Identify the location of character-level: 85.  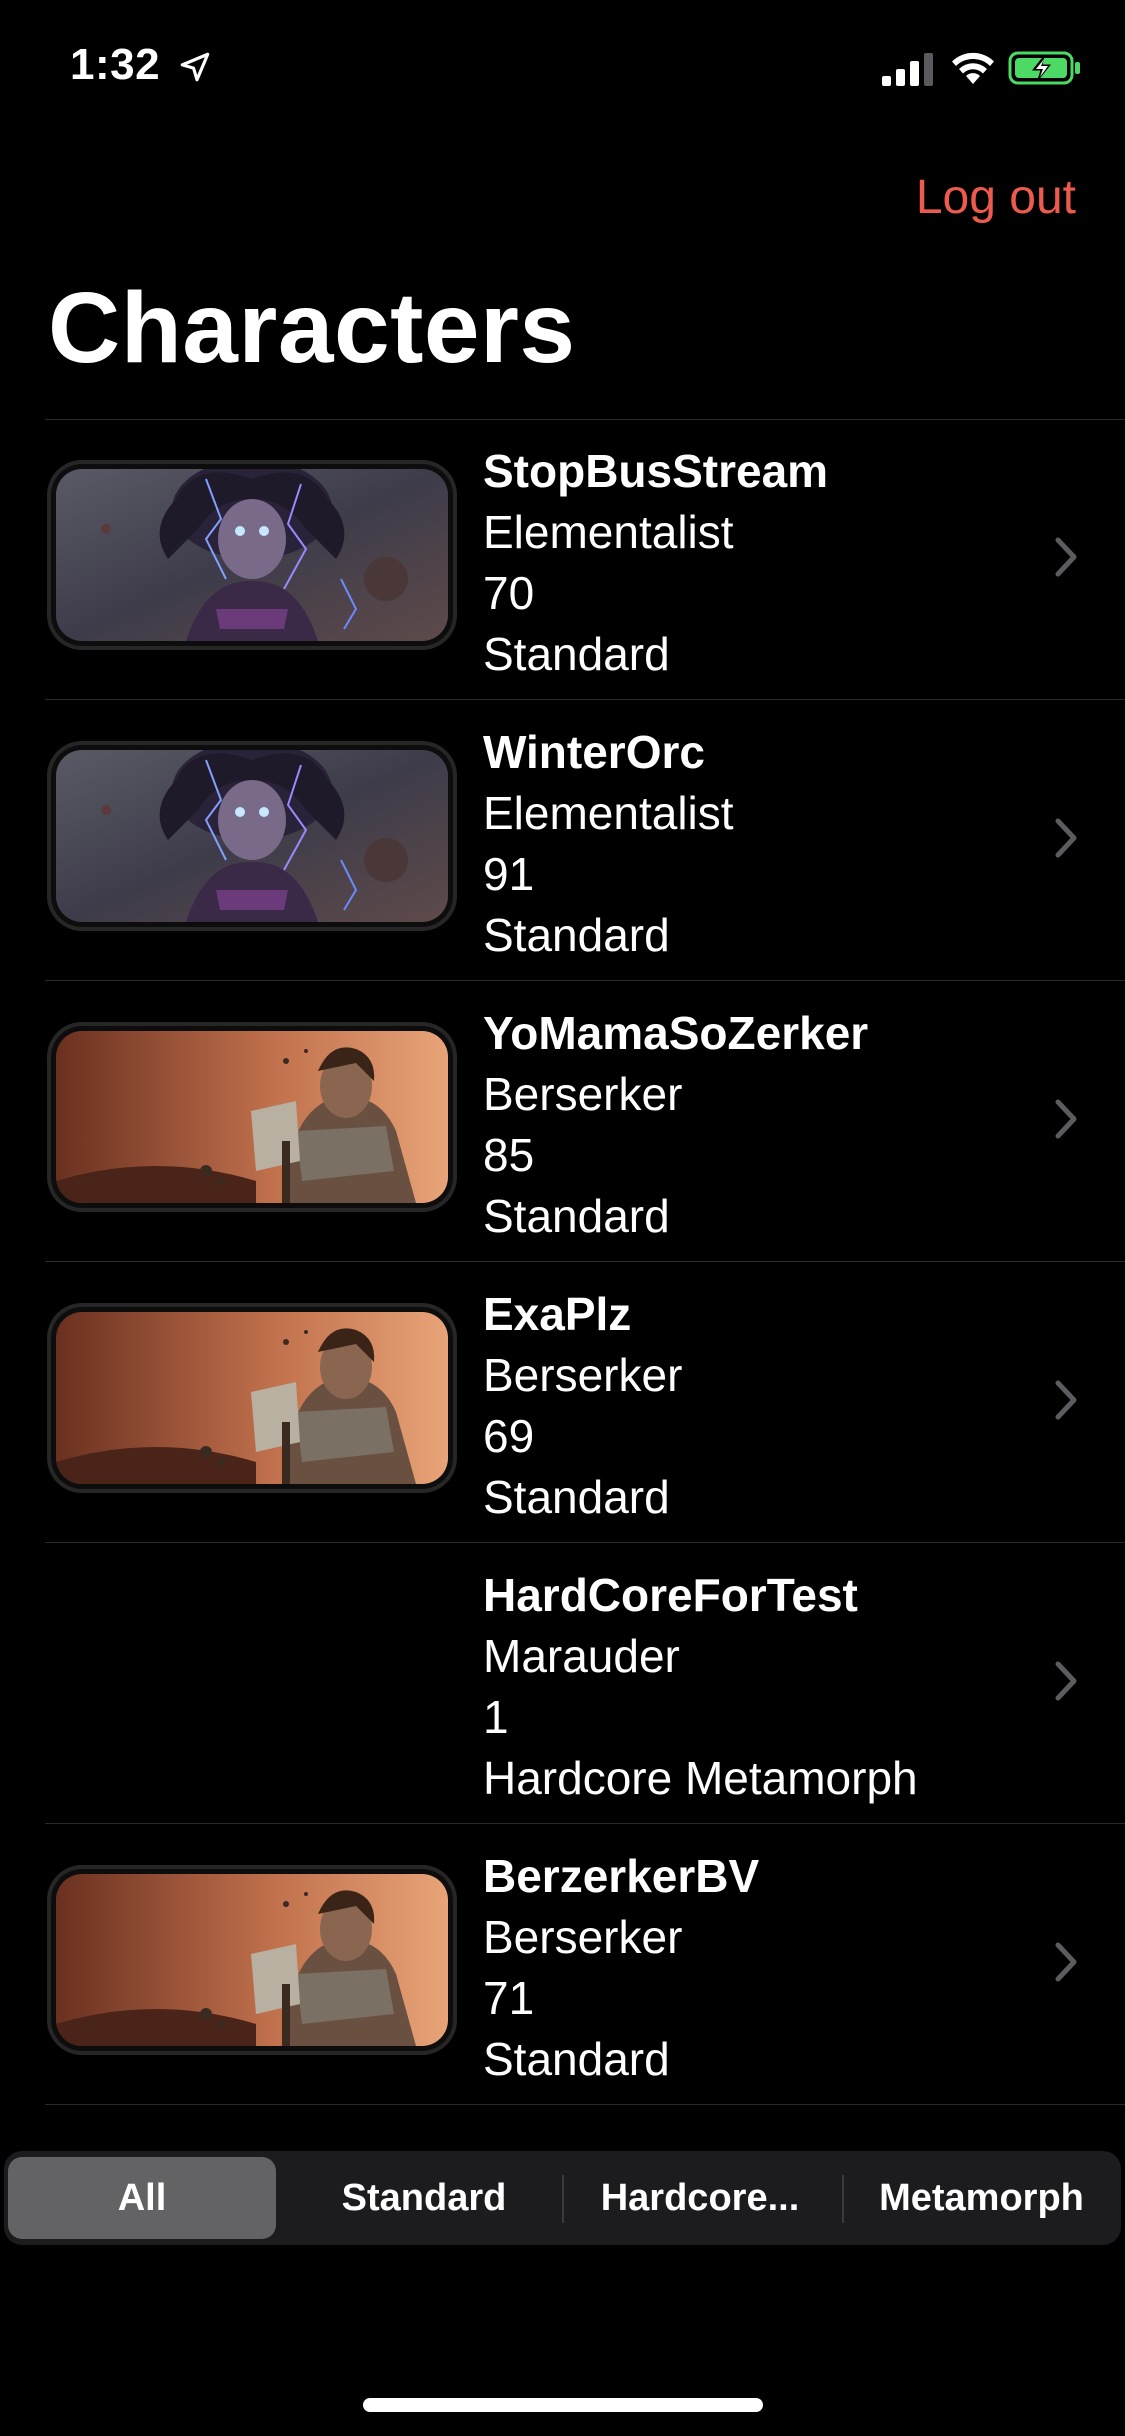
(509, 1155).